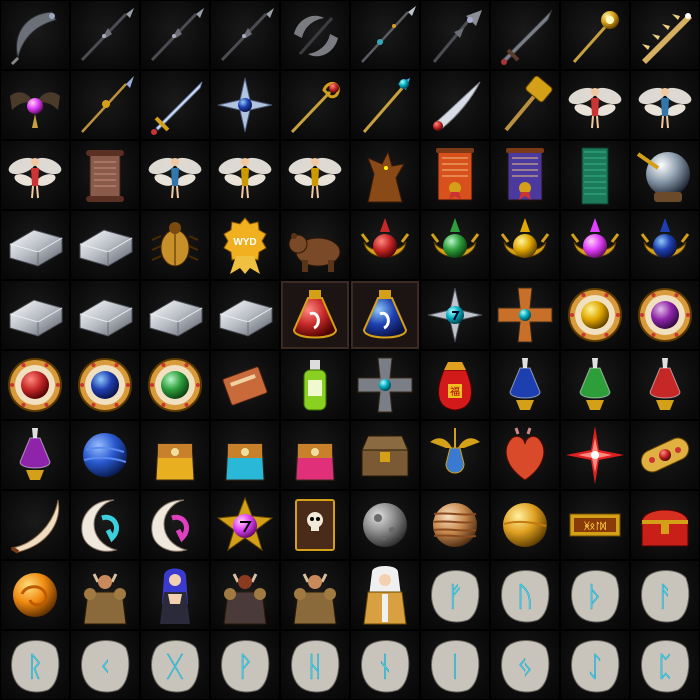 This screenshot has width=700, height=700. What do you see at coordinates (595, 525) in the screenshot?
I see `inventory-slot: ᚸᛟᛚᛞ` at bounding box center [595, 525].